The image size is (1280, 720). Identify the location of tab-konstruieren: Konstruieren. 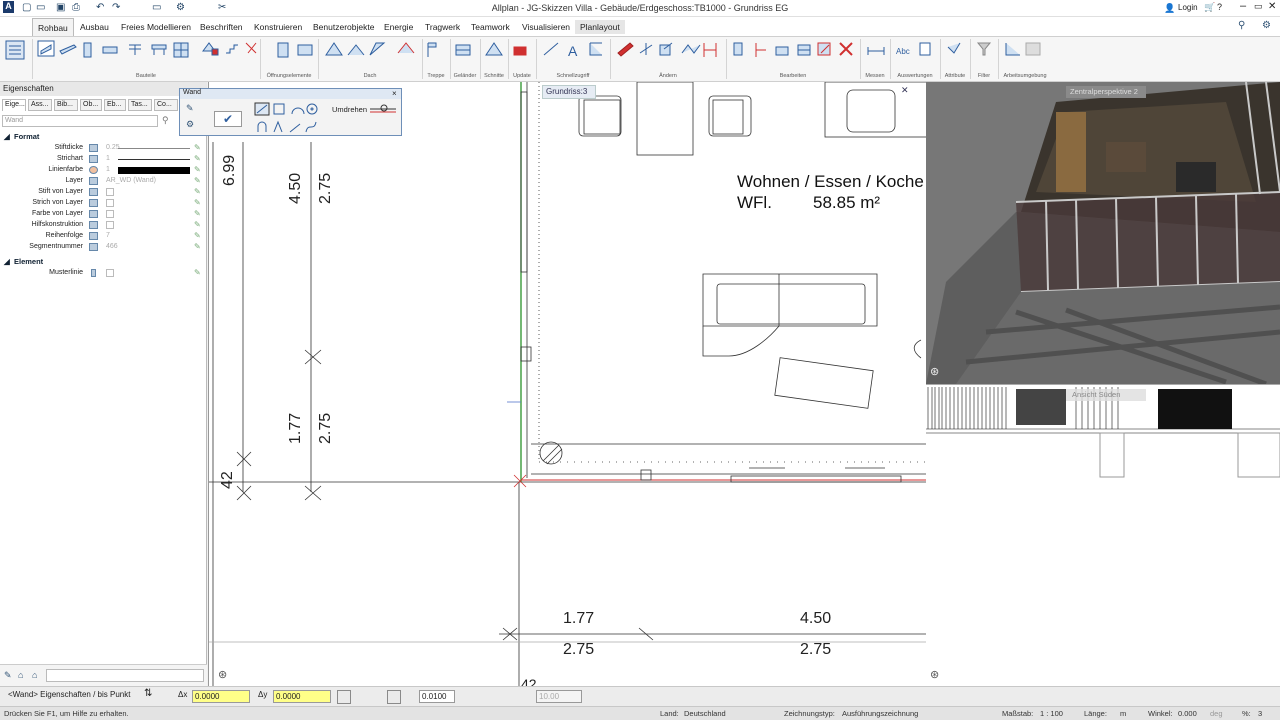
(278, 27).